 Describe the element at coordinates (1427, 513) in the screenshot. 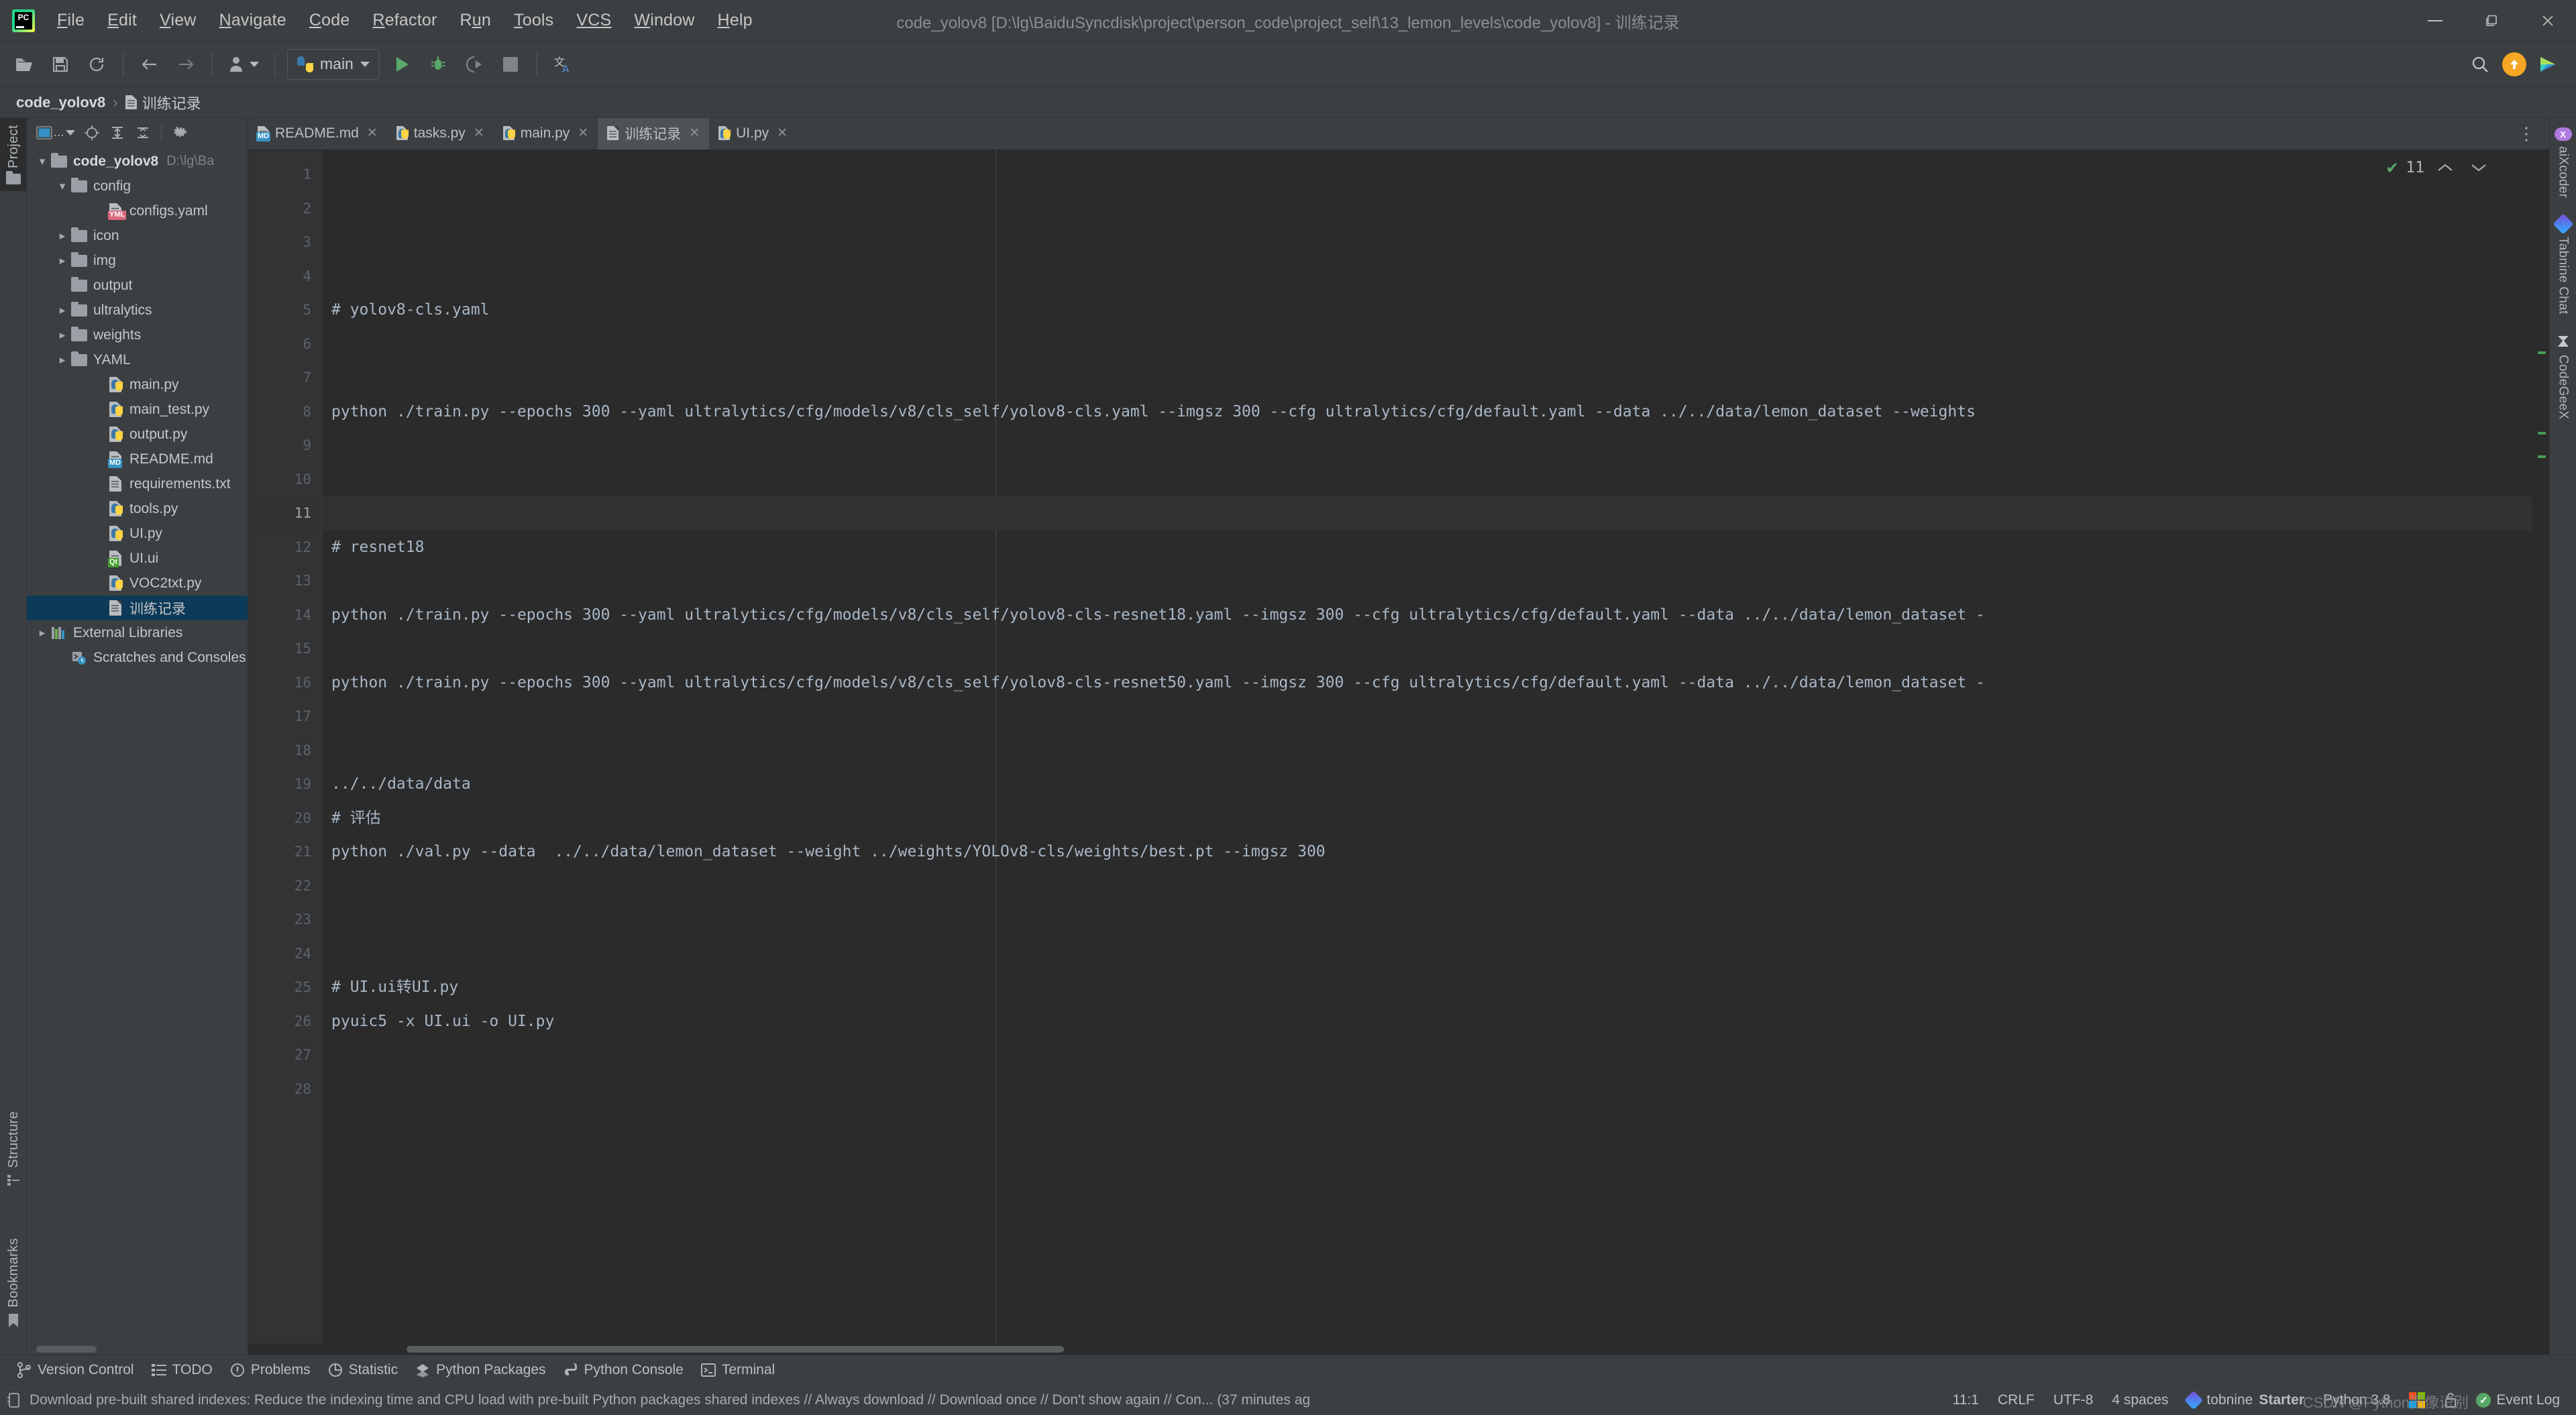

I see `code-line-current` at that location.